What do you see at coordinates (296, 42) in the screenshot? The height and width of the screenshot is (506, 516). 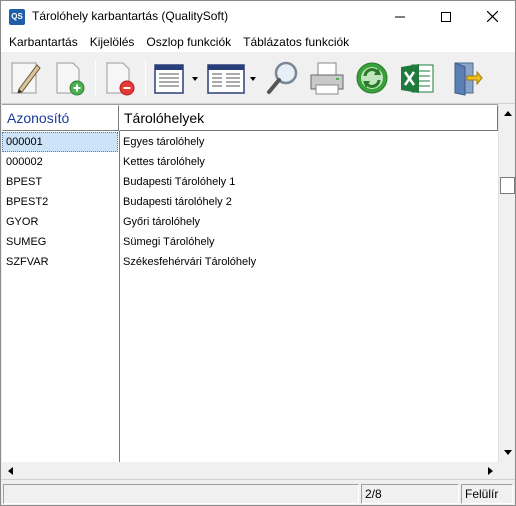 I see `menu-tablazatos-funkciok: Táblázatos funkciók` at bounding box center [296, 42].